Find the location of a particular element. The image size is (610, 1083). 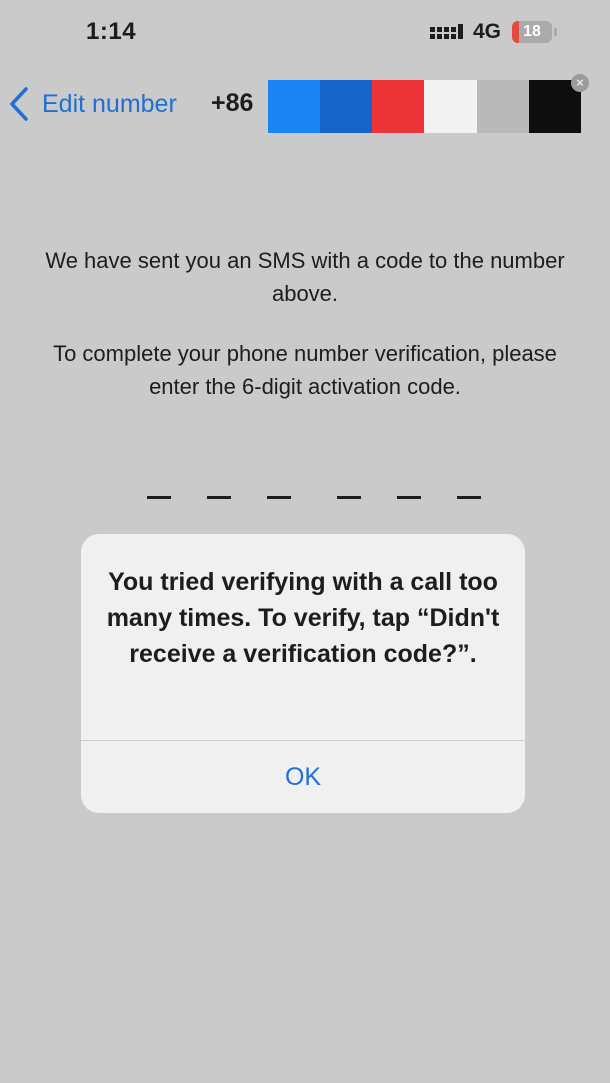

edit-number-back-button: Edit number is located at coordinates (92, 104).